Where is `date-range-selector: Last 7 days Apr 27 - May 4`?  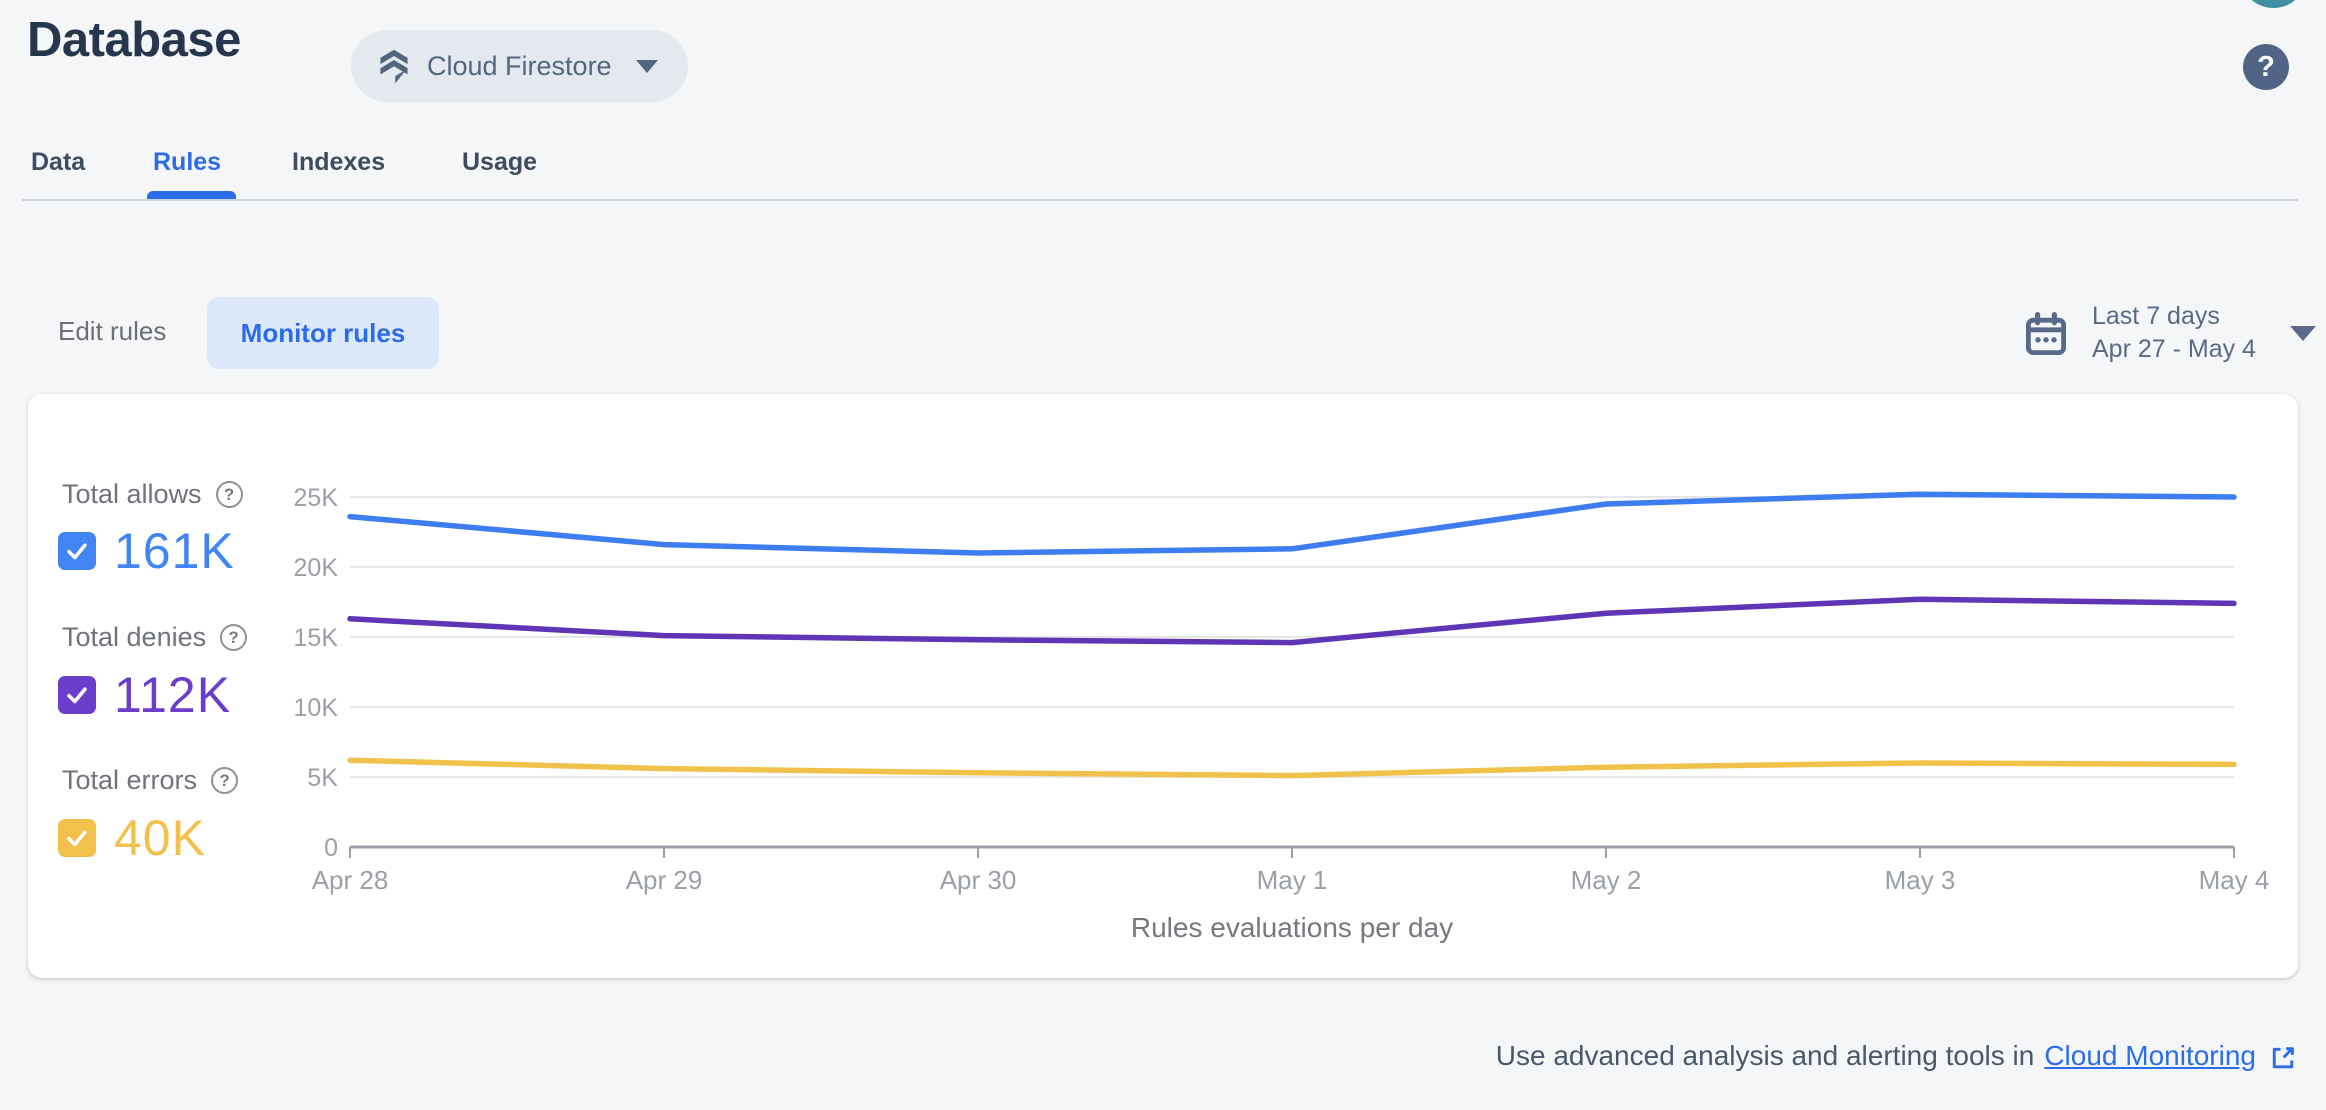 date-range-selector: Last 7 days Apr 27 - May 4 is located at coordinates (2169, 333).